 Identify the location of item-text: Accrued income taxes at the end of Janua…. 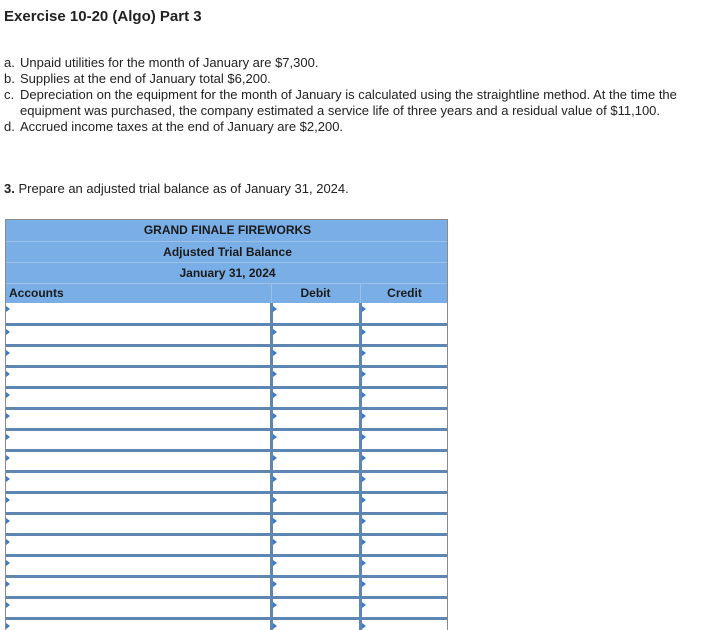
(182, 126).